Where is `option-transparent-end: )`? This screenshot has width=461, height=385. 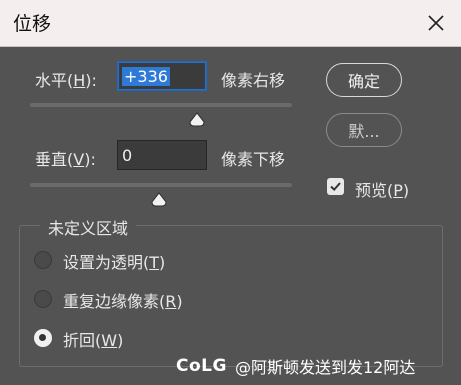 option-transparent-end: ) is located at coordinates (162, 262).